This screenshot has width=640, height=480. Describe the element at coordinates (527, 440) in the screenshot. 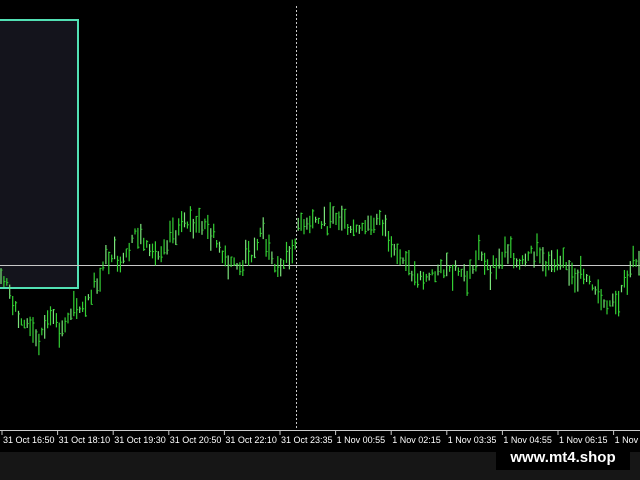

I see `x-tick-label: 1 Nov 04:55` at that location.